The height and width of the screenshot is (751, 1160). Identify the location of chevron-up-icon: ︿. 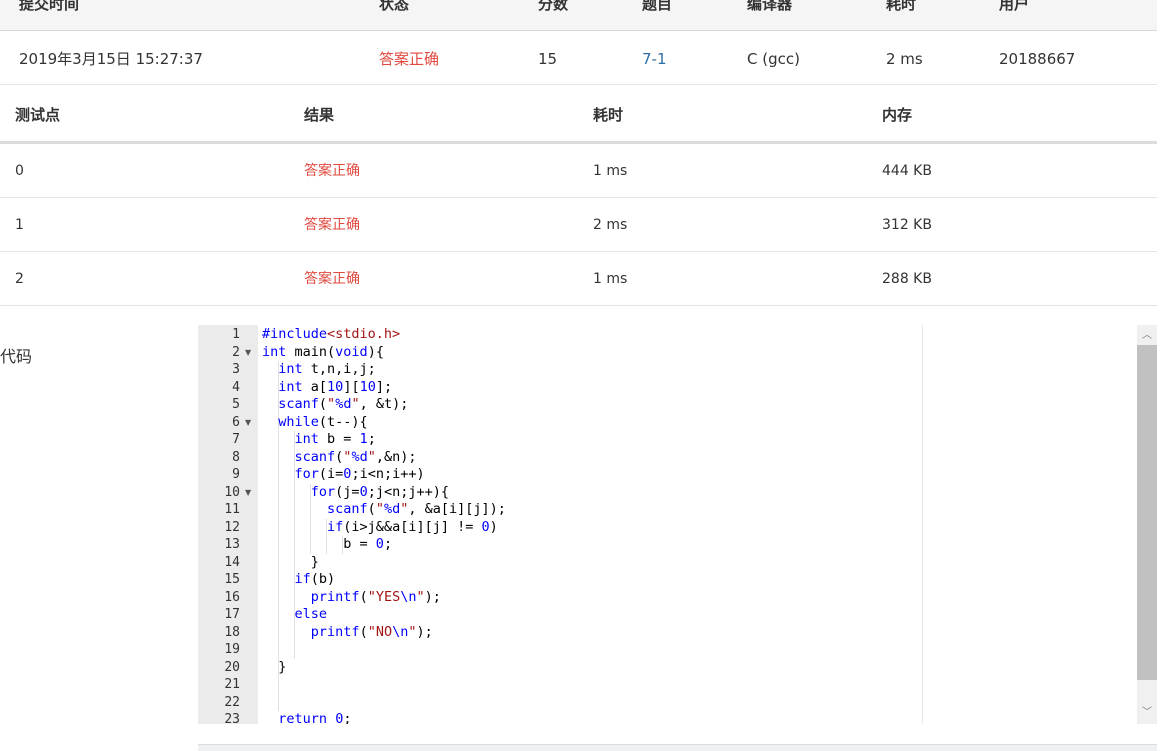
(1147, 336).